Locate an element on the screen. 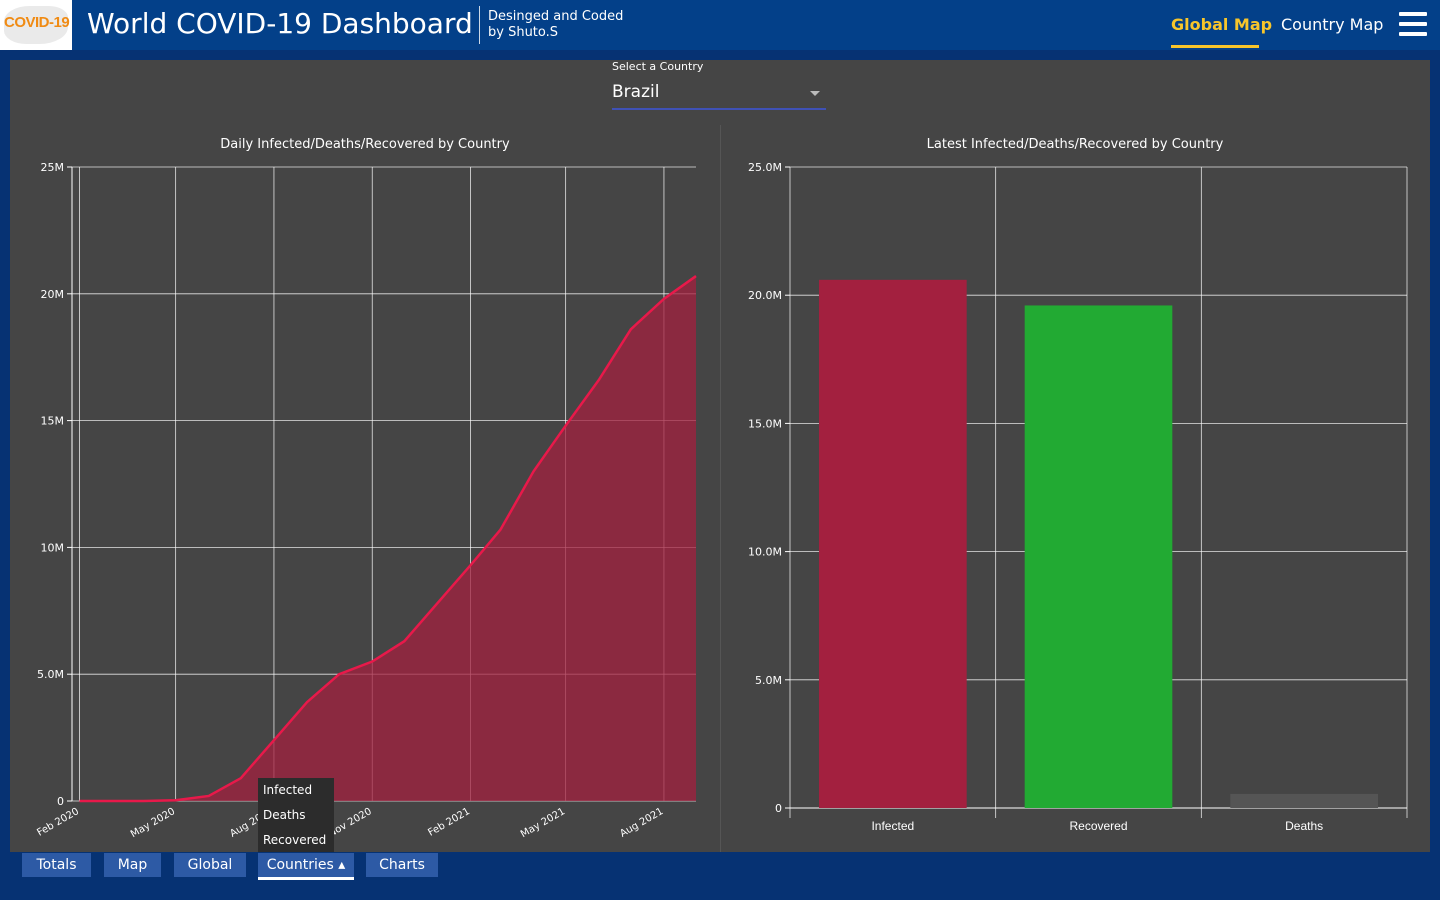 The height and width of the screenshot is (900, 1440). bar-recovered is located at coordinates (1098, 556).